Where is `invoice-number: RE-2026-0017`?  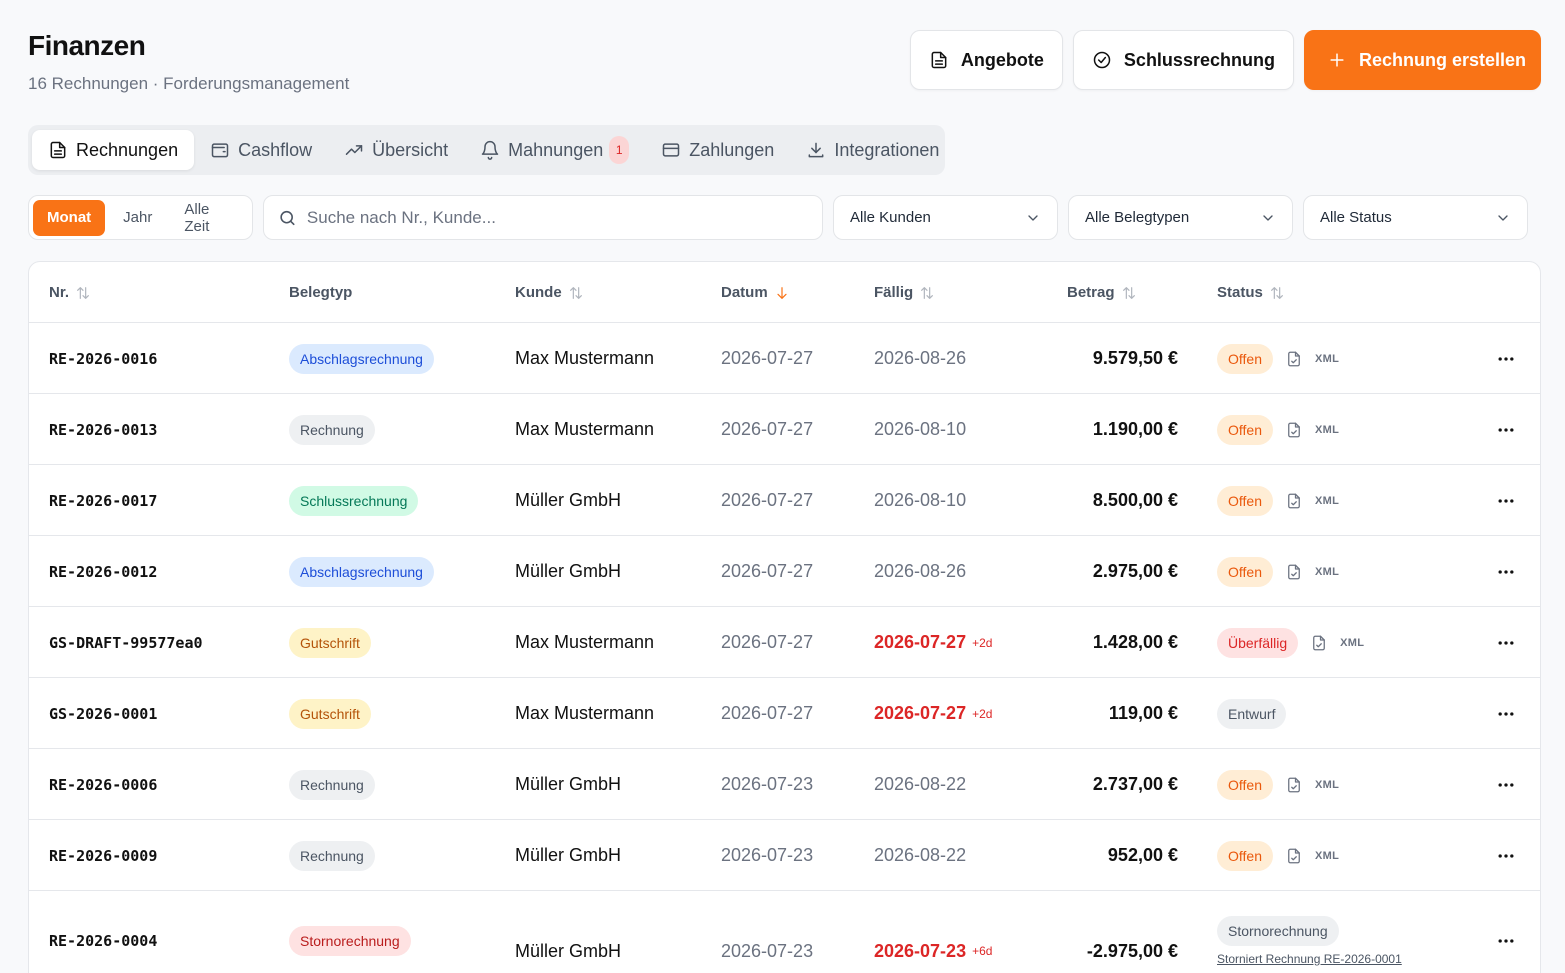
invoice-number: RE-2026-0017 is located at coordinates (103, 500).